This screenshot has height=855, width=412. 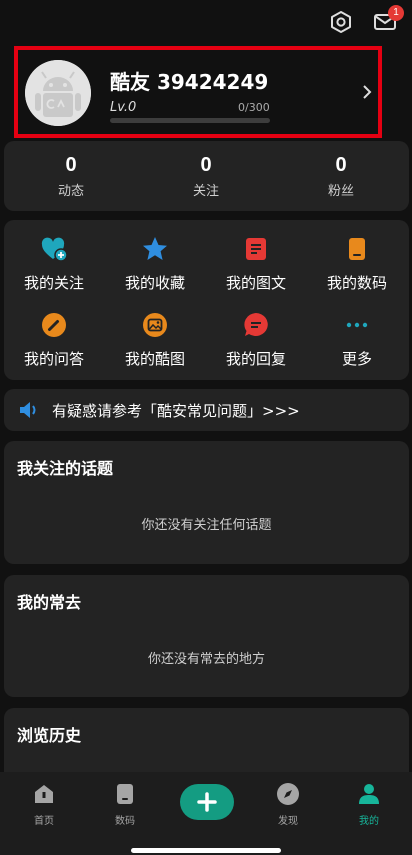 What do you see at coordinates (49, 735) in the screenshot?
I see `section-title: 浏览历史` at bounding box center [49, 735].